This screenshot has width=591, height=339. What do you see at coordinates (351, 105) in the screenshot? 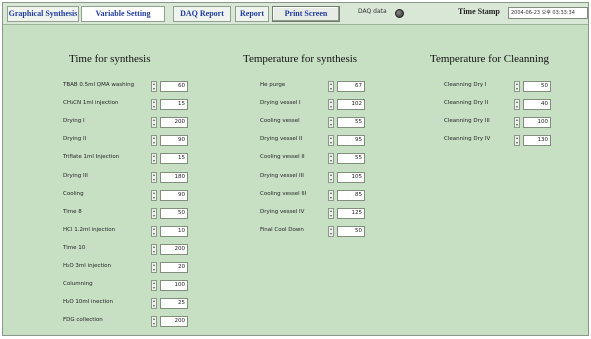
I see `temperature-setting-value-field: 102` at bounding box center [351, 105].